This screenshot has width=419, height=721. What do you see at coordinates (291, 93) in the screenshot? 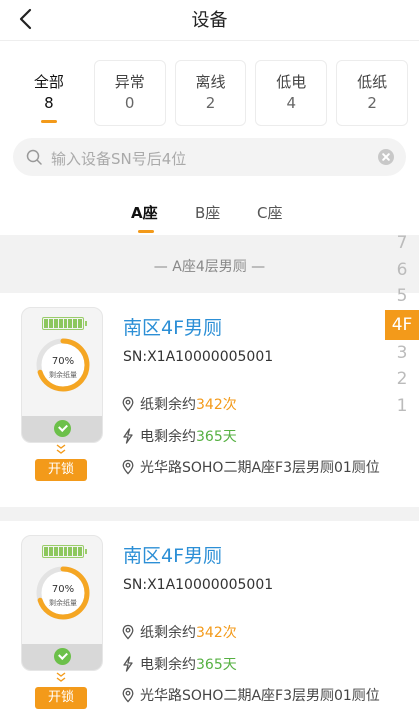
I see `filter-low-battery: 低电 4` at bounding box center [291, 93].